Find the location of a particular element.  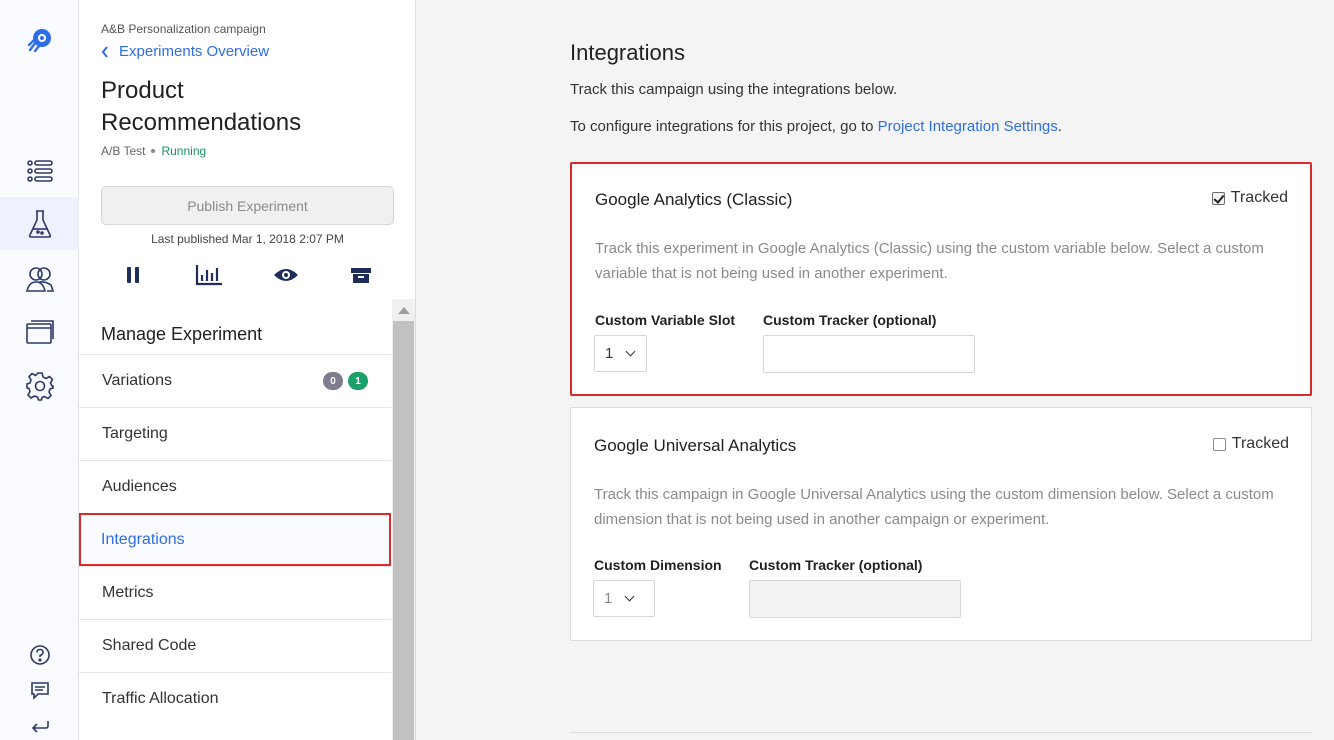

exit-icon is located at coordinates (39, 727).